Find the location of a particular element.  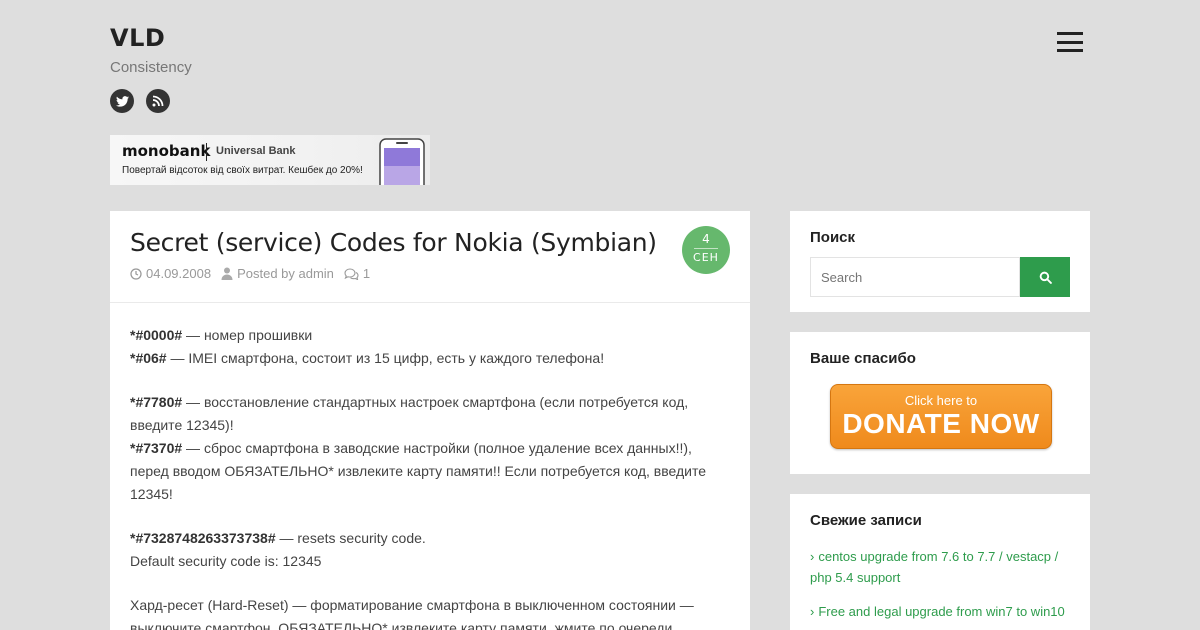

service-code: *#06# is located at coordinates (148, 358).